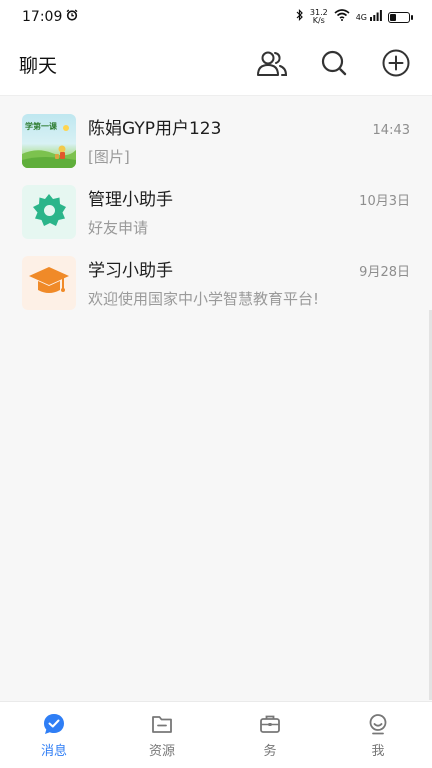 The image size is (432, 768). I want to click on add-button, so click(396, 65).